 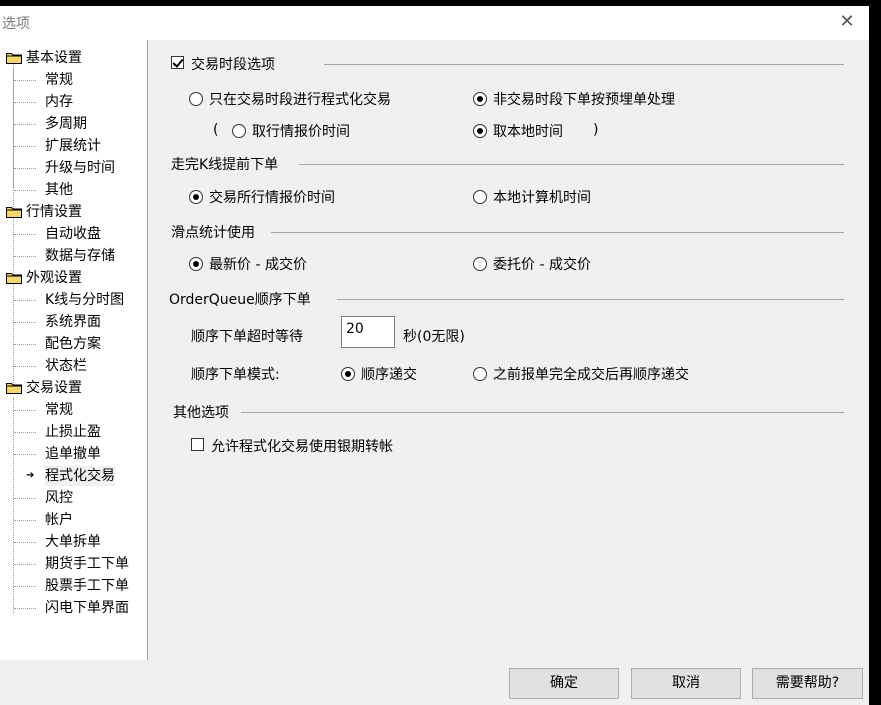 What do you see at coordinates (54, 388) in the screenshot?
I see `tree-group-label: 交易设置` at bounding box center [54, 388].